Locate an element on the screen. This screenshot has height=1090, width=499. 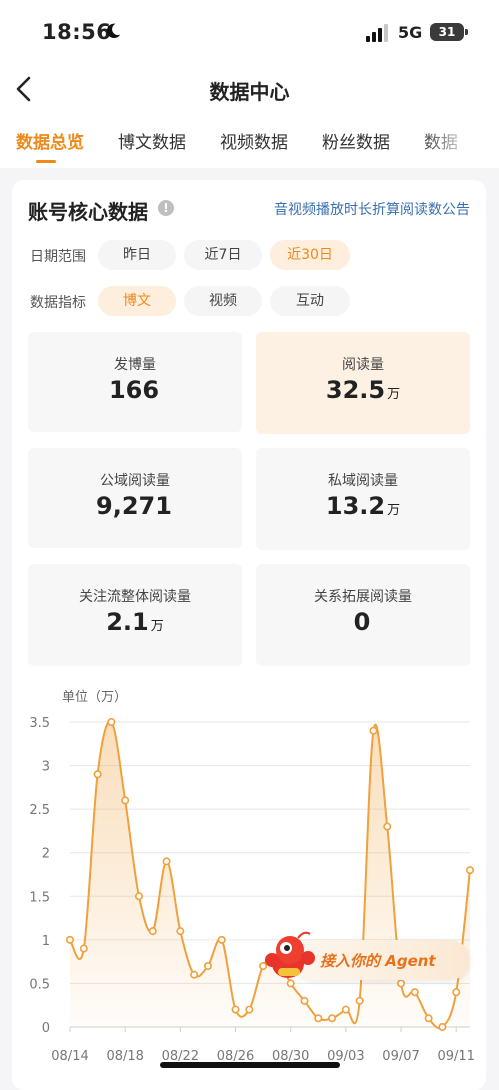
metric-label: 私域阅读量 is located at coordinates (363, 481).